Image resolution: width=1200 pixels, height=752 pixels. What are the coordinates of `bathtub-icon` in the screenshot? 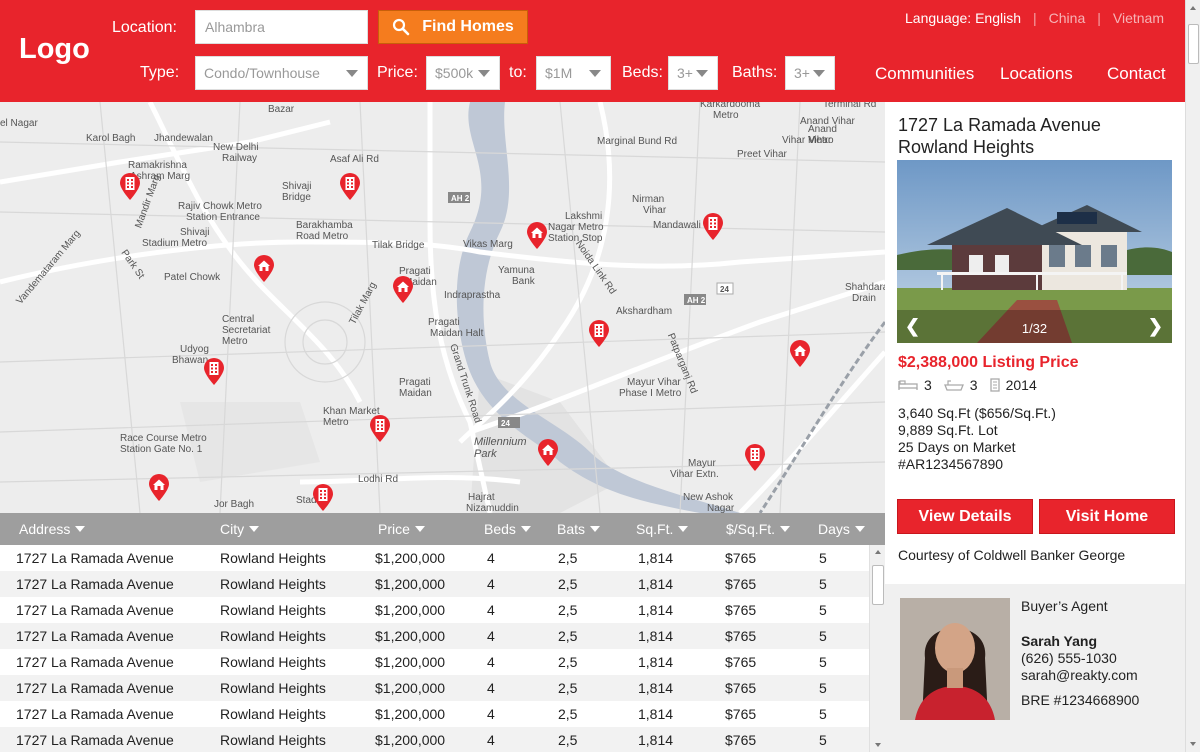 It's located at (953, 385).